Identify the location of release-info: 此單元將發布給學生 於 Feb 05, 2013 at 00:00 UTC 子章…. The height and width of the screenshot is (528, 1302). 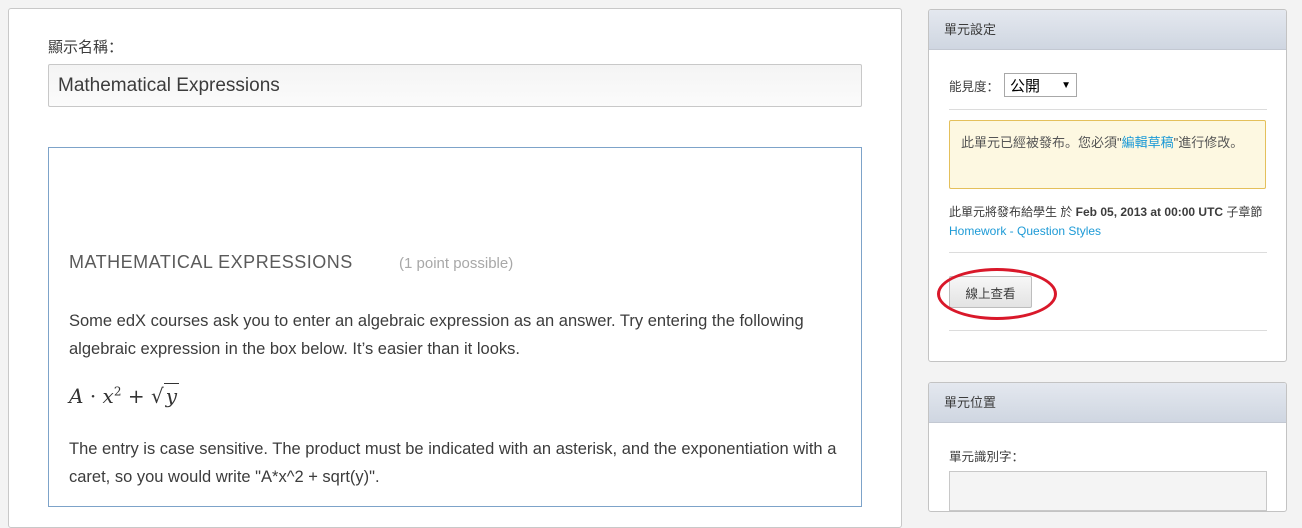
(1105, 211).